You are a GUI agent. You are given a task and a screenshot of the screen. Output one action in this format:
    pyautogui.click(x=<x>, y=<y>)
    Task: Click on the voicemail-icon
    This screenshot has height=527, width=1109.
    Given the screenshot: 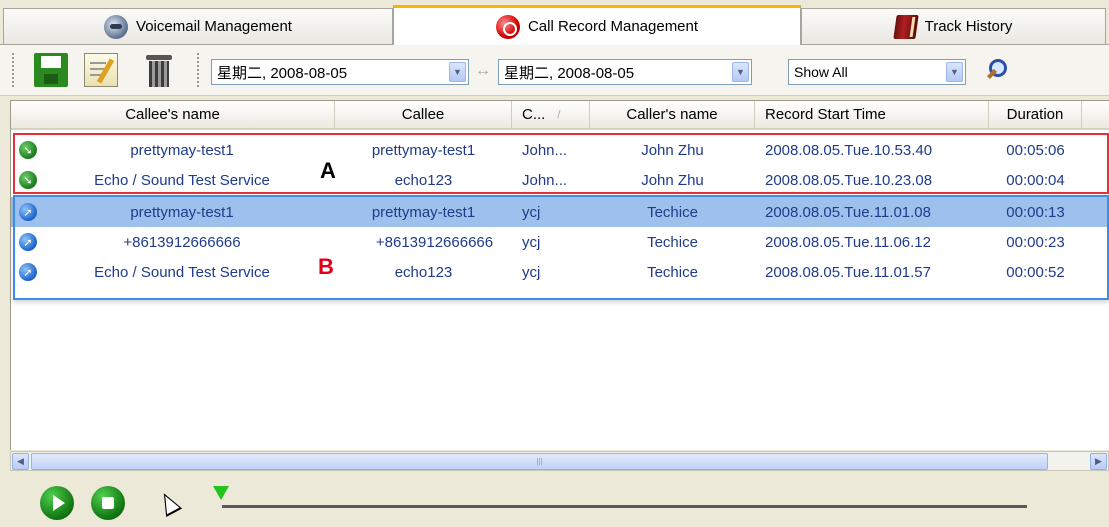 What is the action you would take?
    pyautogui.click(x=116, y=26)
    